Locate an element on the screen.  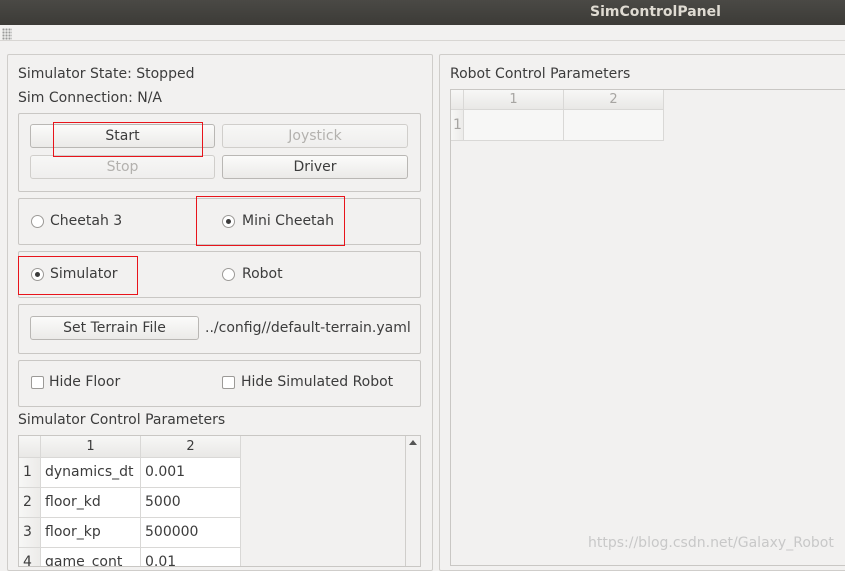
robot-label: Robot is located at coordinates (262, 274).